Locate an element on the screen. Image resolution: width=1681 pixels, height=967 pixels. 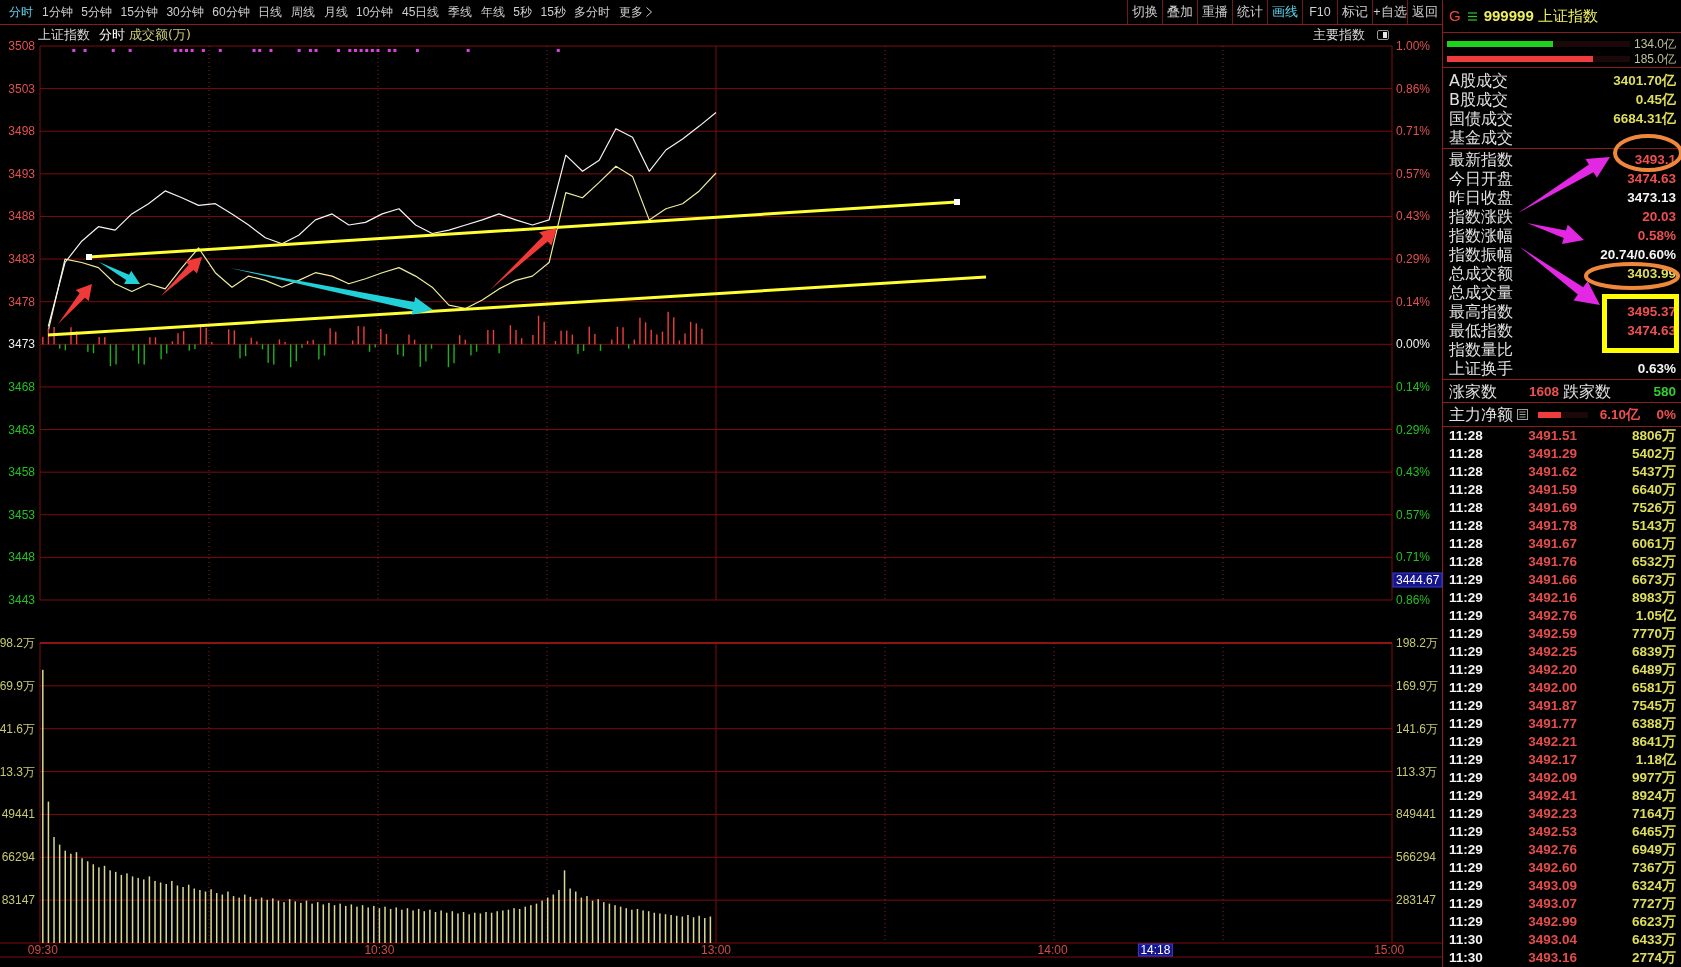
market-tag: G is located at coordinates (1455, 16).